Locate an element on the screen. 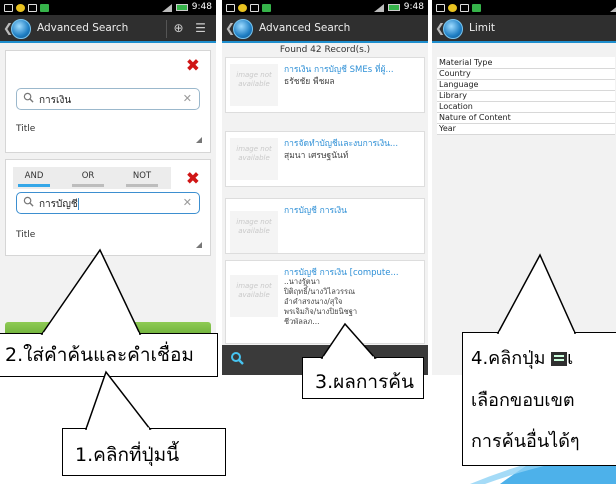 Image resolution: width=616 pixels, height=484 pixels. search-tab-icon is located at coordinates (237, 360).